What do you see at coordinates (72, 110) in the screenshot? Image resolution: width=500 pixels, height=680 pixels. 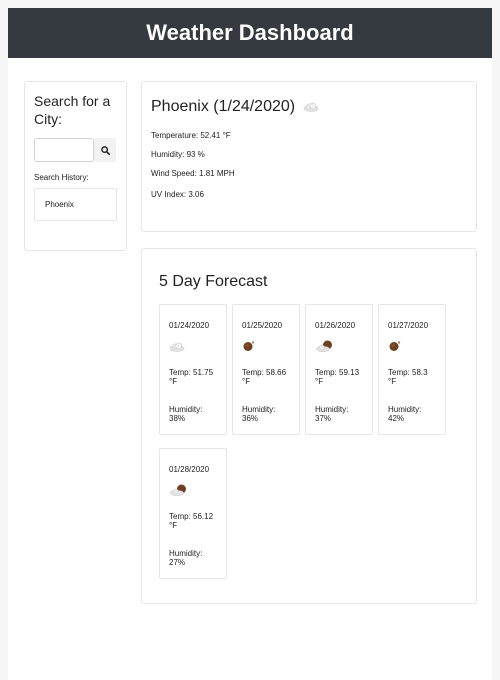 I see `search-title: Search for a City:` at bounding box center [72, 110].